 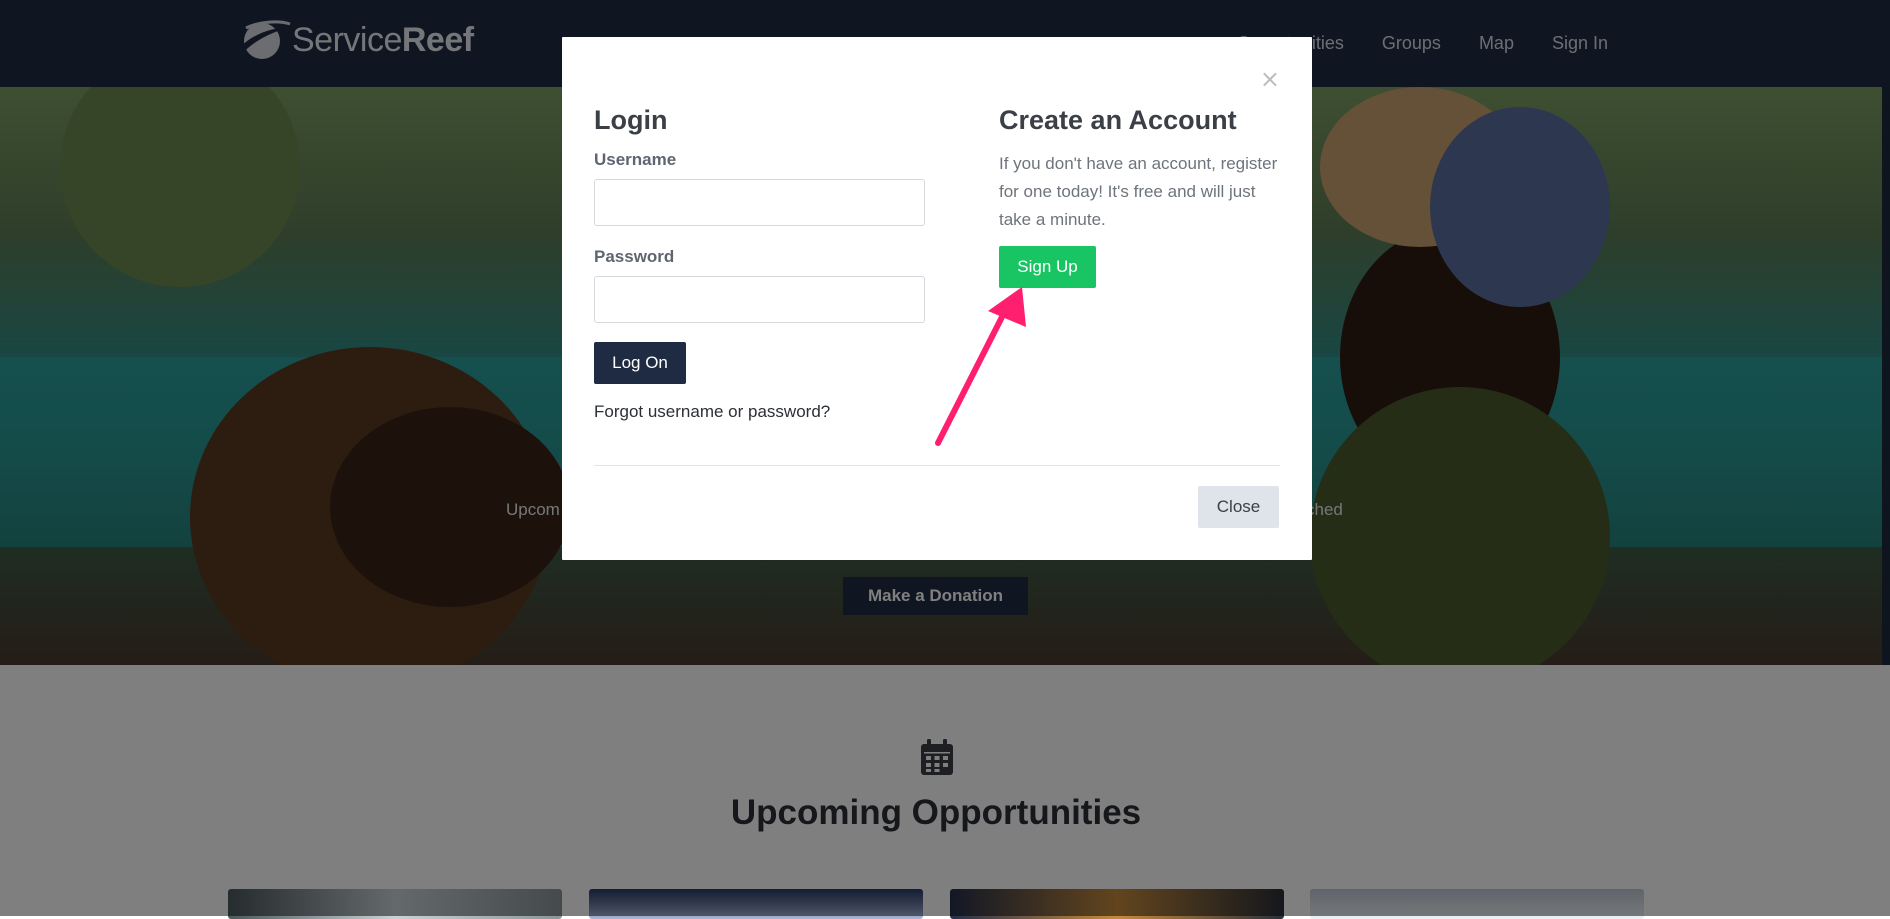 I want to click on username-label: Username, so click(x=635, y=159).